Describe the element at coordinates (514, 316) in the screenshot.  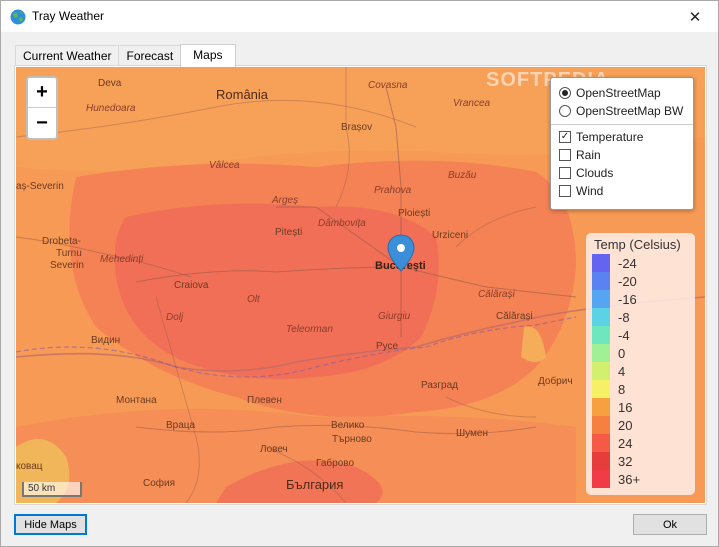
I see `map-label: Călărași` at that location.